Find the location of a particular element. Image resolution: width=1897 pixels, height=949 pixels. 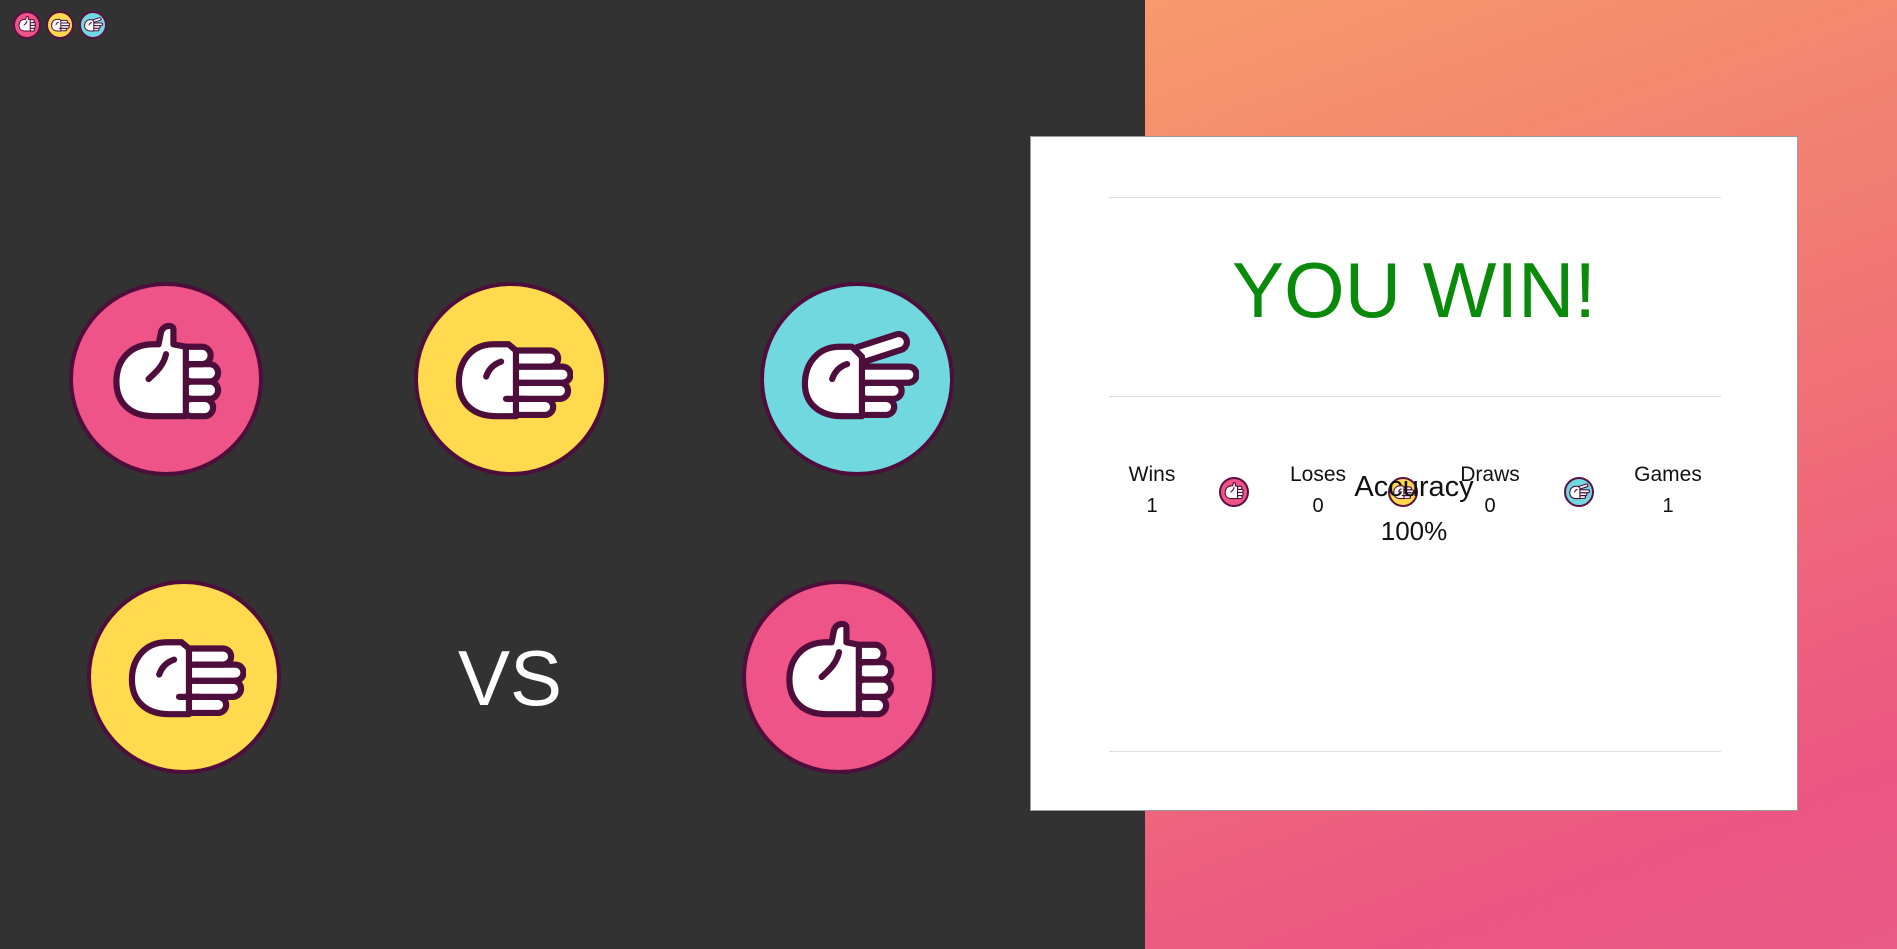

header-icons is located at coordinates (60, 25).